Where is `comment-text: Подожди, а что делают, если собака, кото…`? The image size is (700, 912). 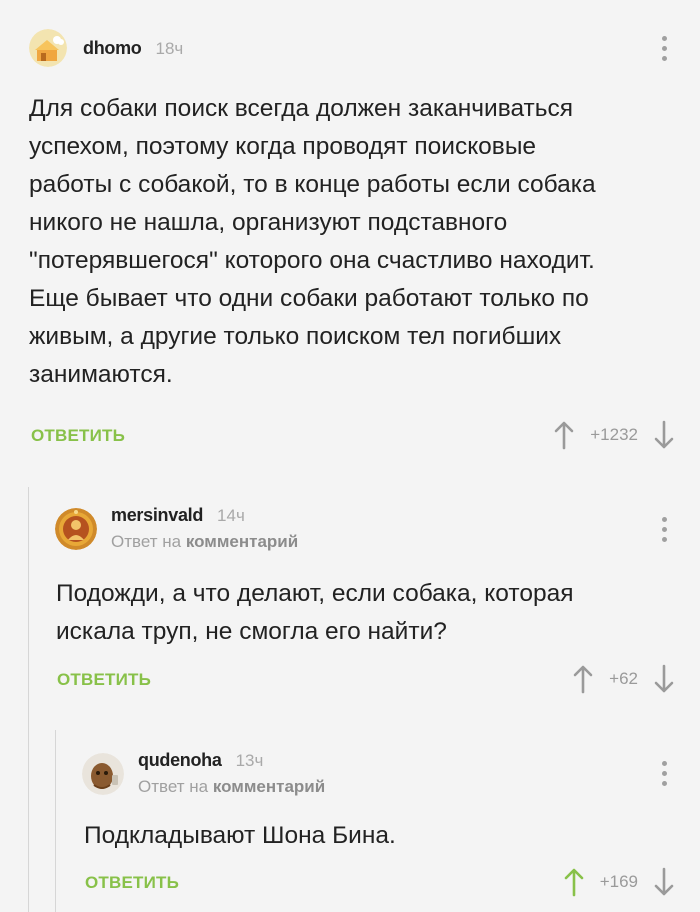 comment-text: Подожди, а что делают, если собака, кото… is located at coordinates (314, 613).